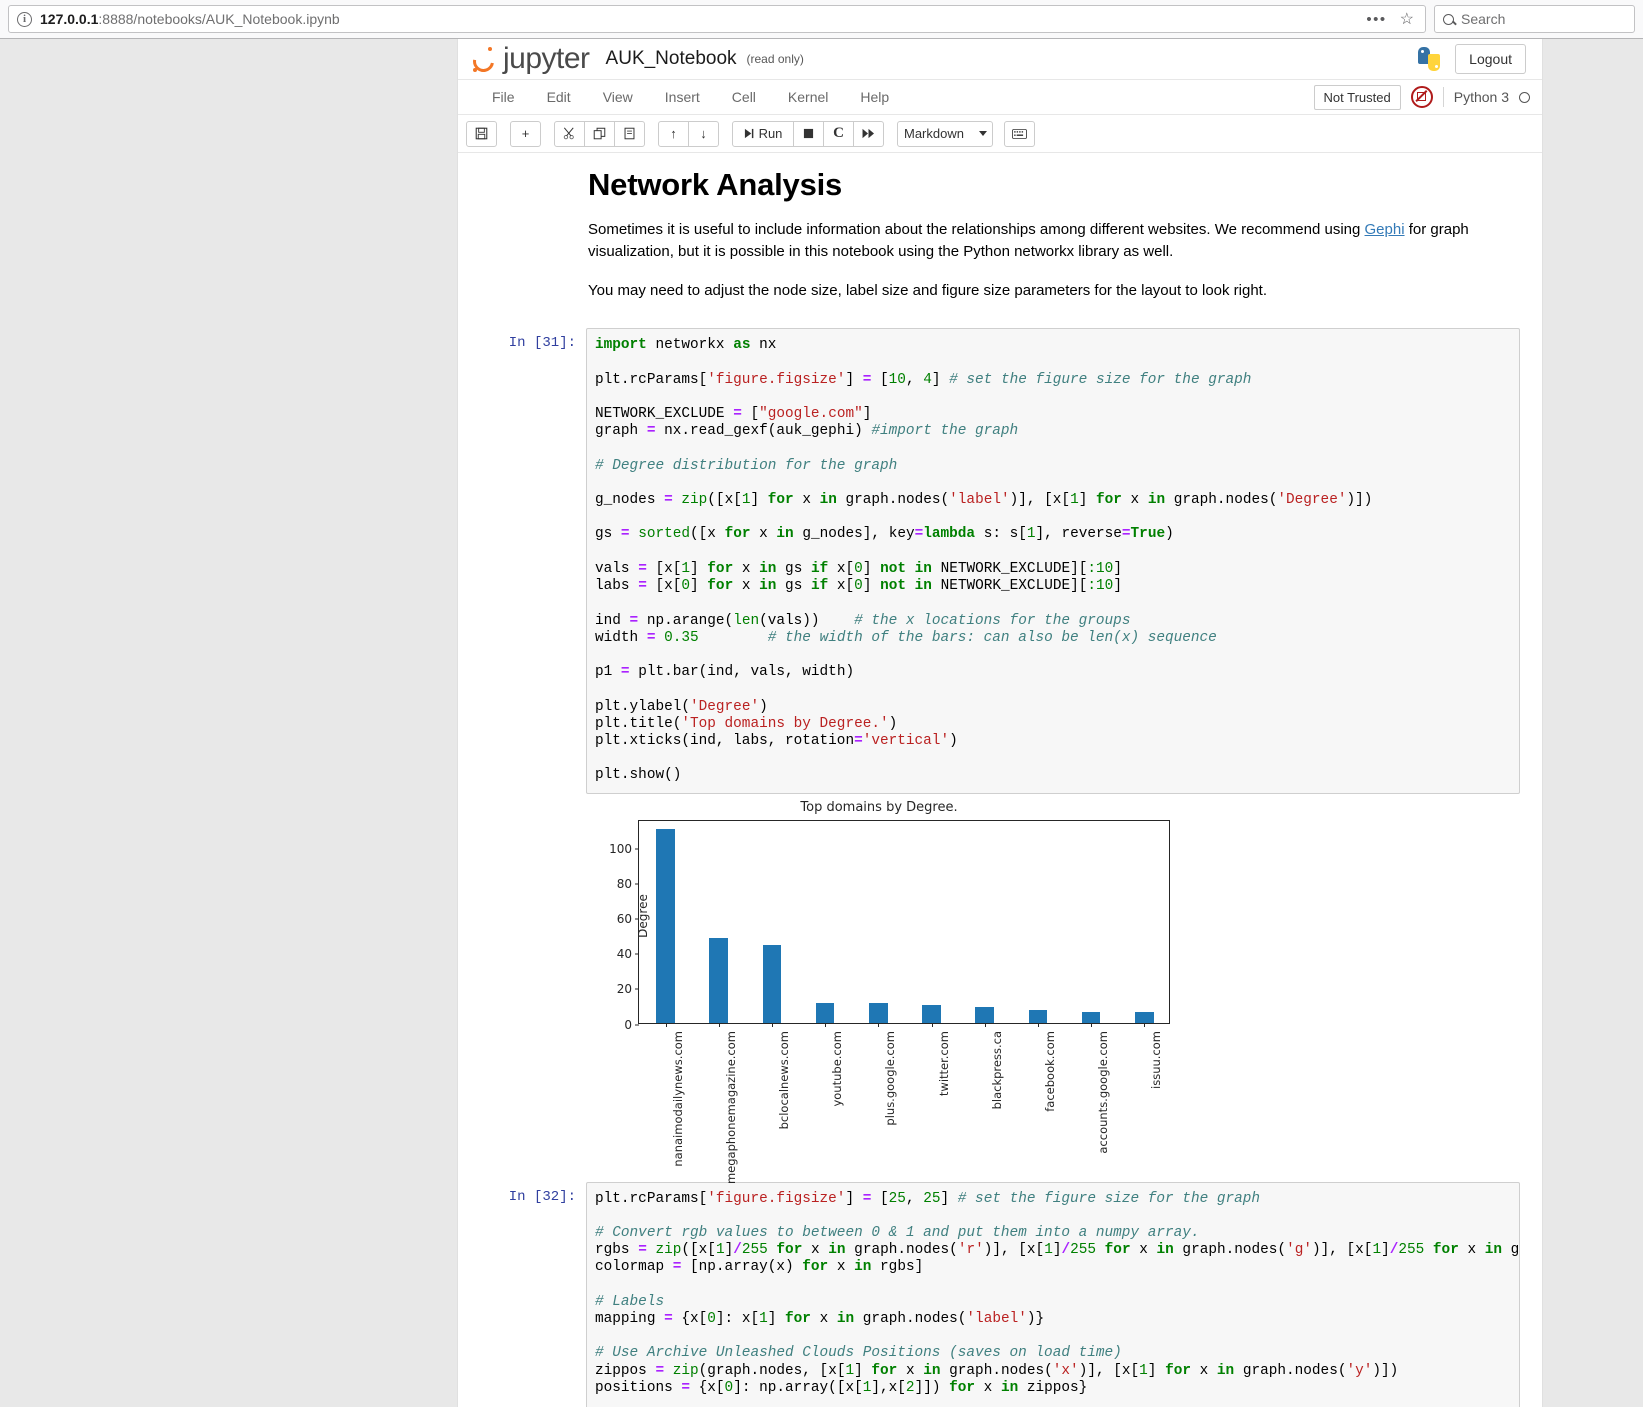  I want to click on fast-forward-icon, so click(868, 133).